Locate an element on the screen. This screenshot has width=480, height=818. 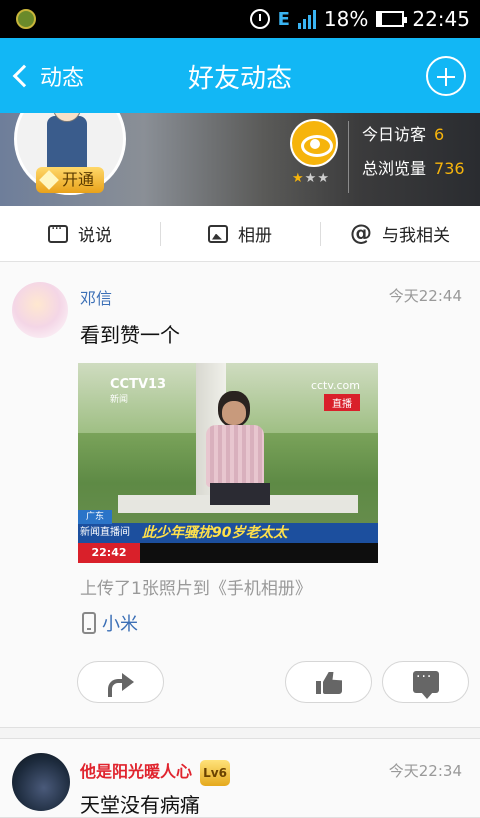
post-time: 今天22:34 is located at coordinates (425, 771).